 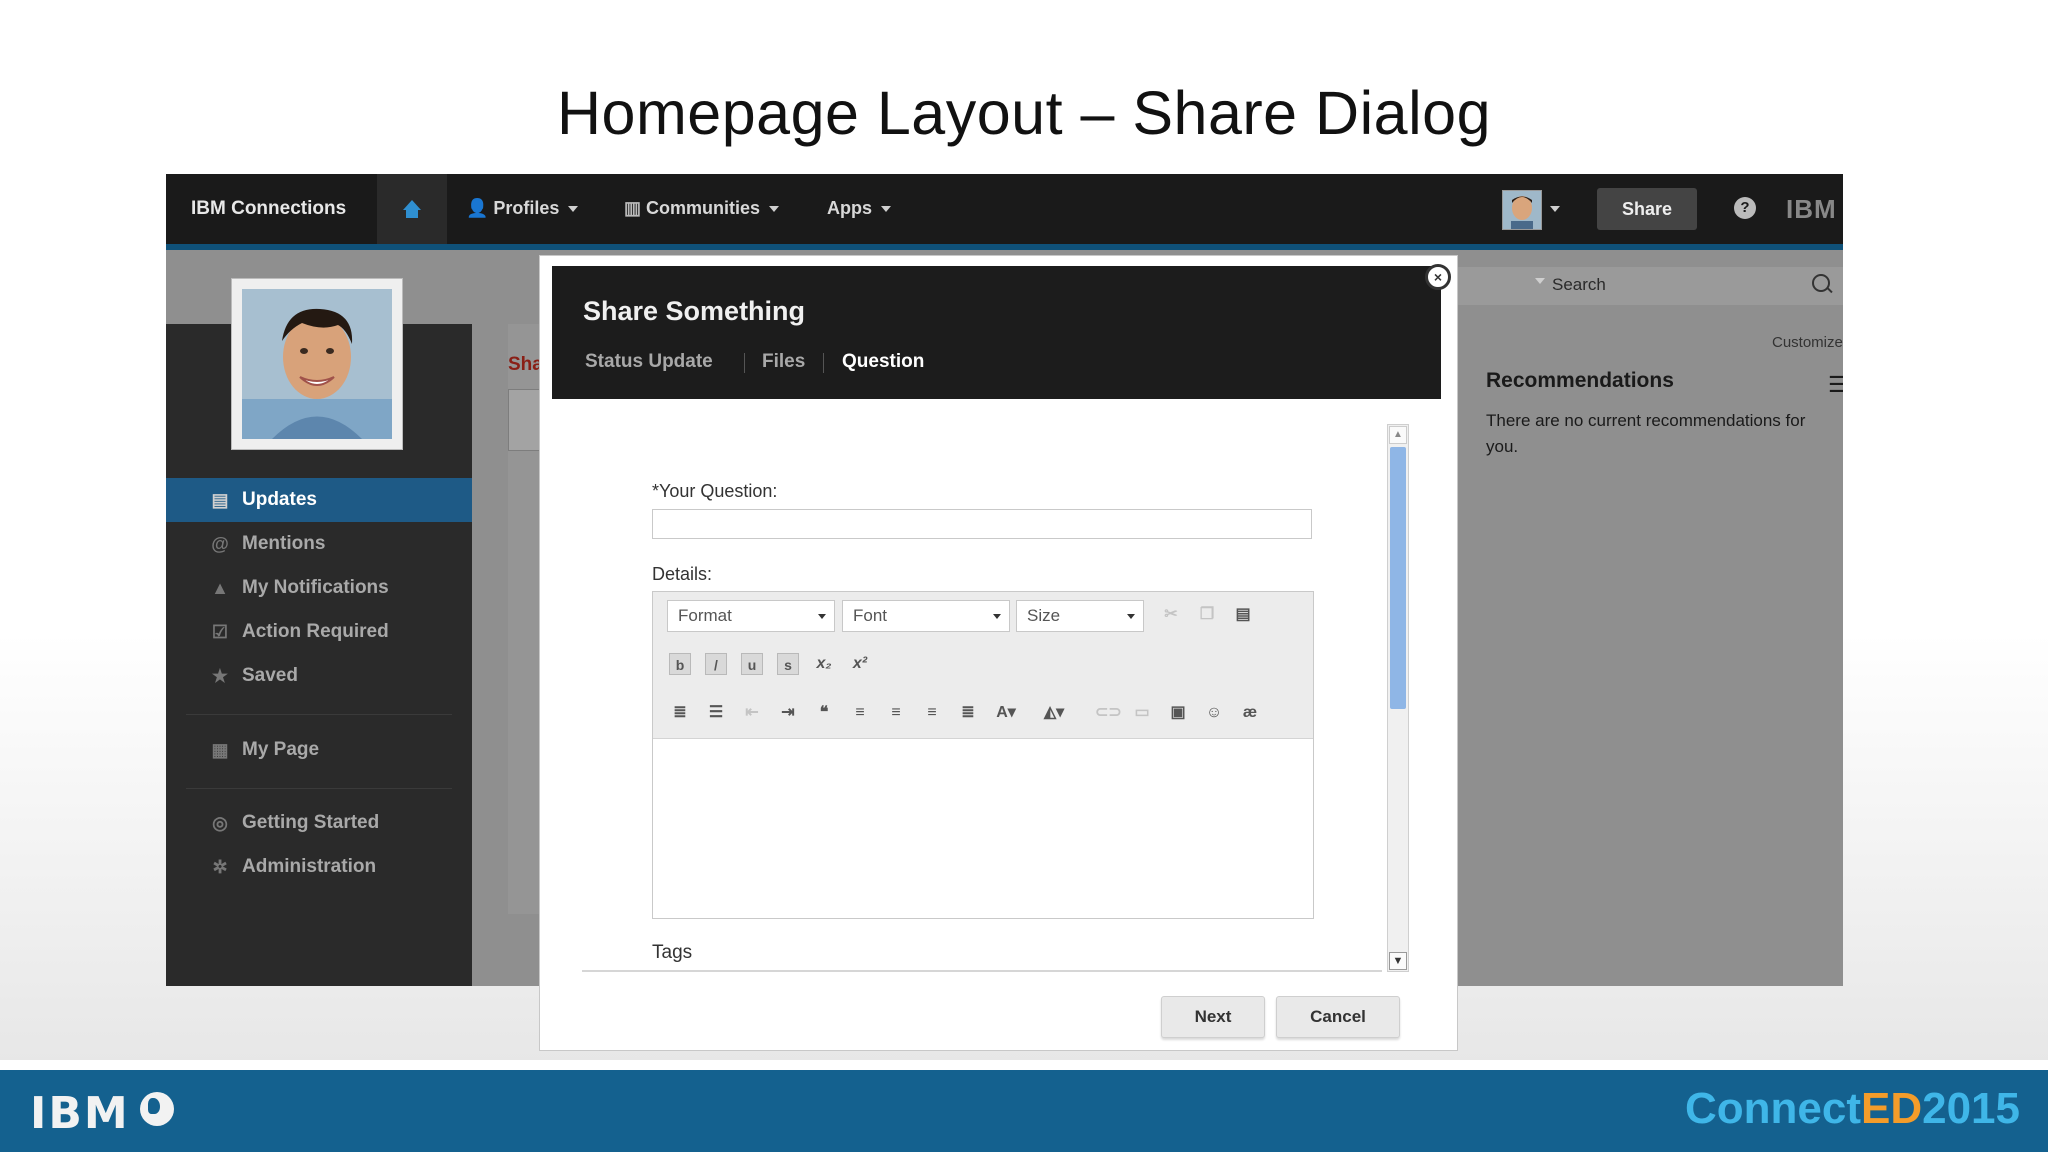 What do you see at coordinates (932, 713) in the screenshot?
I see `align-right-icon: ≡` at bounding box center [932, 713].